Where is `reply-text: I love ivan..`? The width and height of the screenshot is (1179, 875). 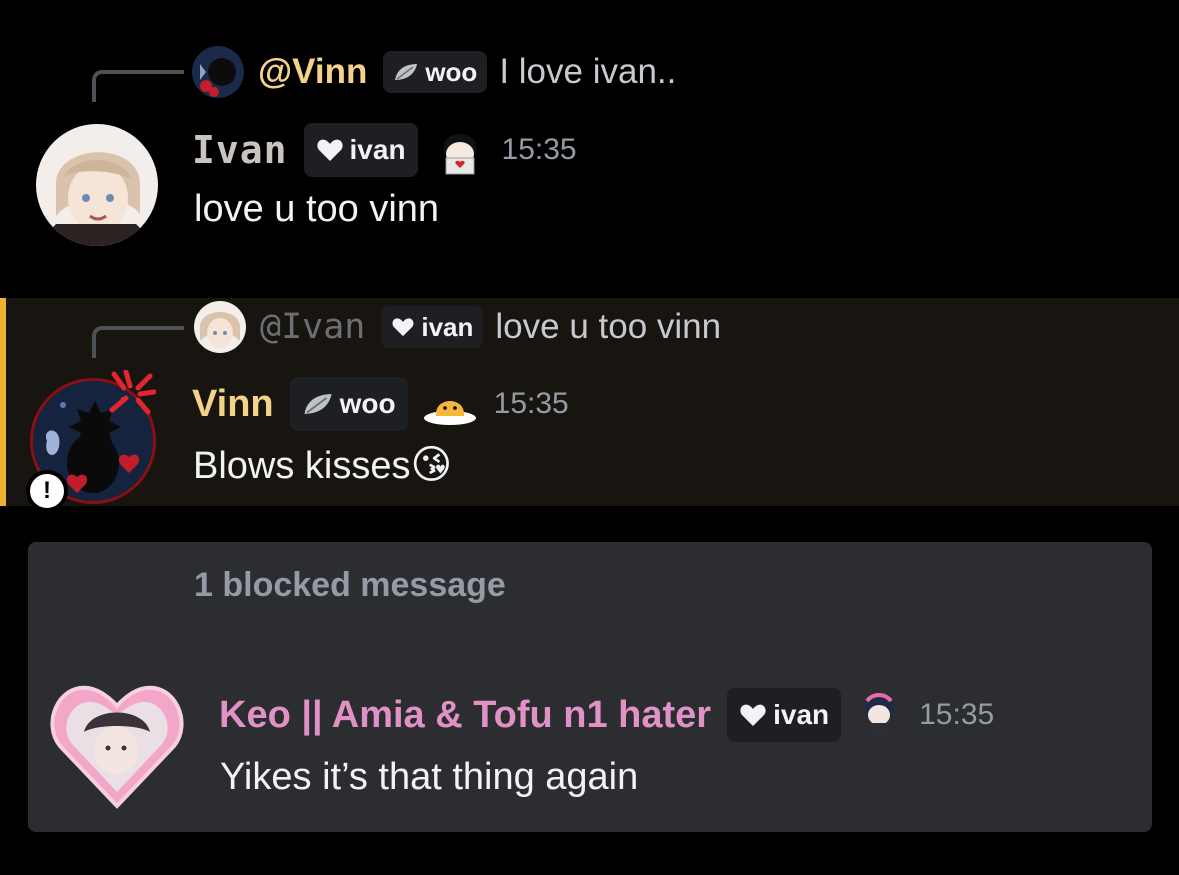 reply-text: I love ivan.. is located at coordinates (587, 72).